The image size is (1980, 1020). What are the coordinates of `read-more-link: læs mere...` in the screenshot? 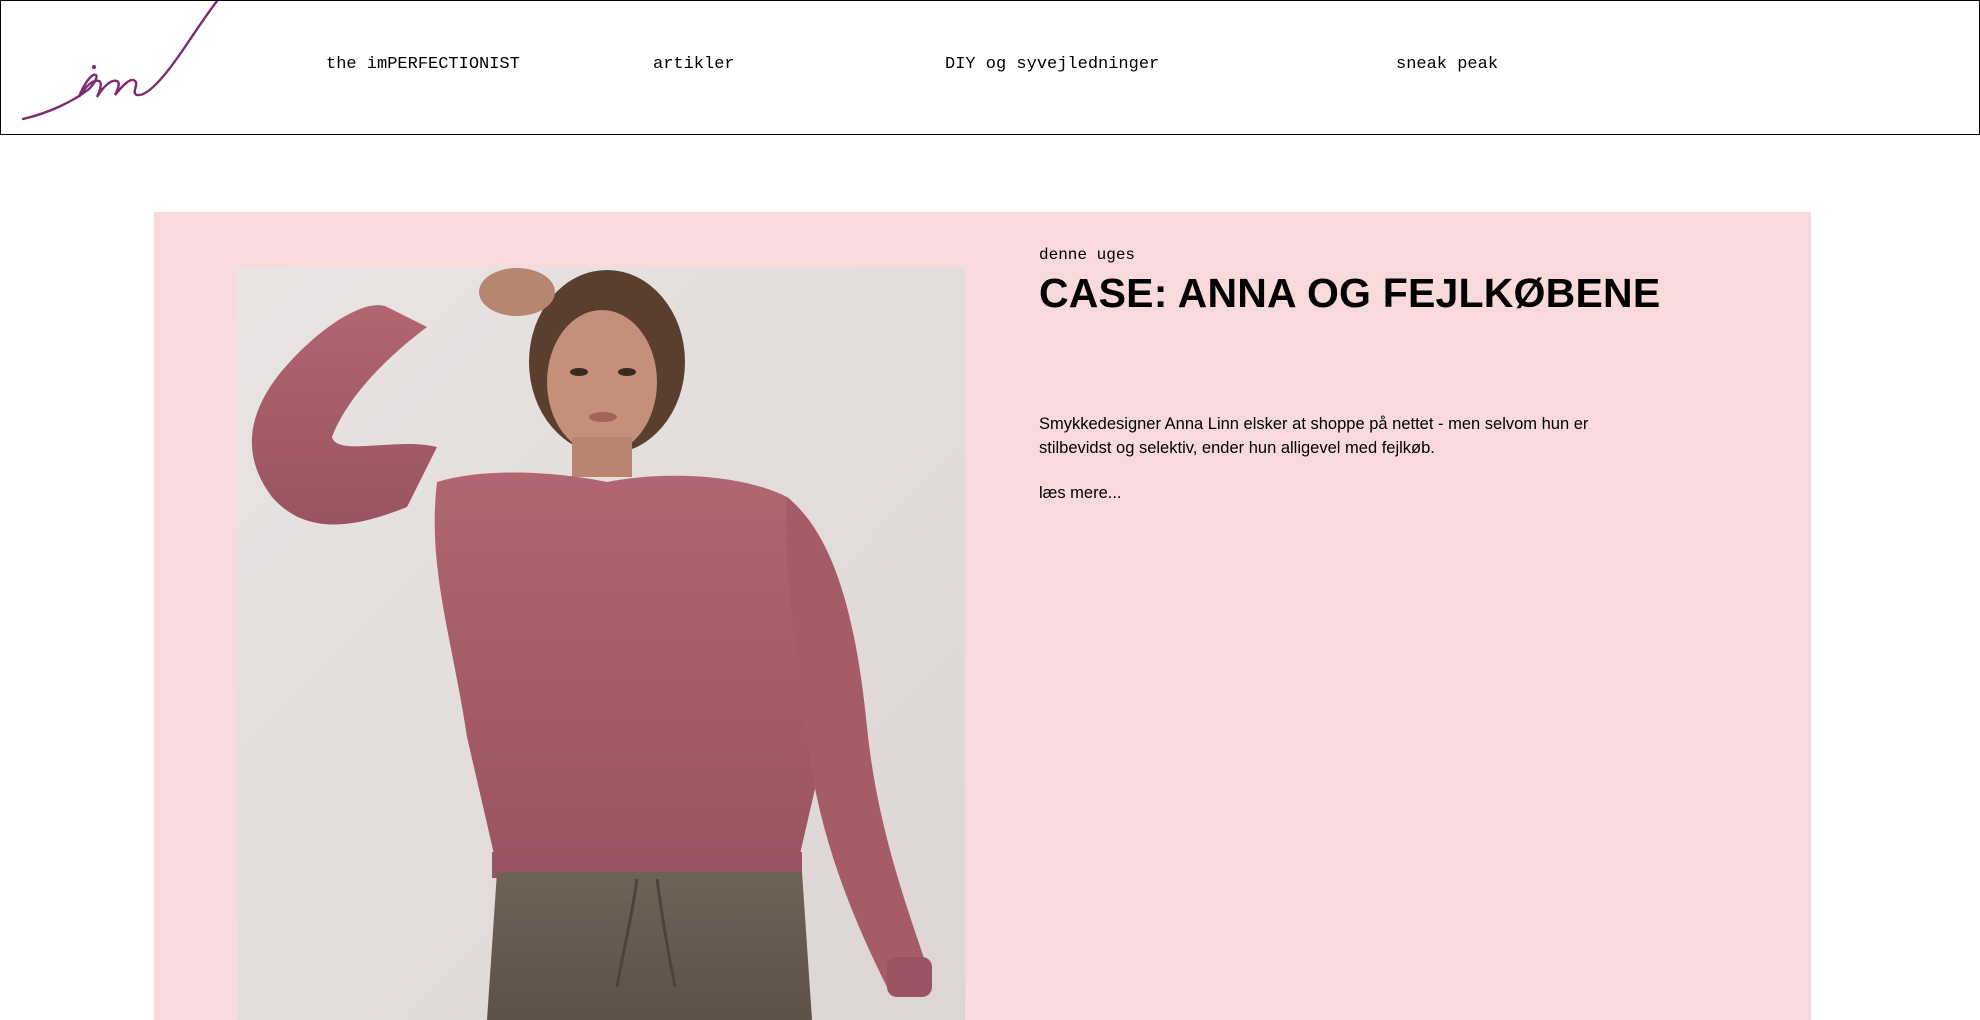 It's located at (1080, 493).